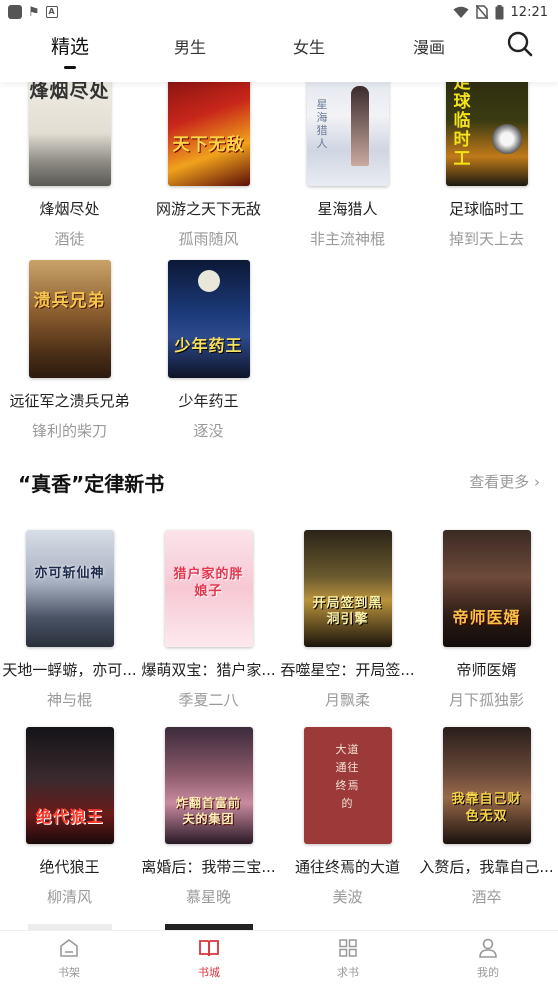 This screenshot has height=992, width=558. What do you see at coordinates (488, 972) in the screenshot?
I see `nav-label: 我的` at bounding box center [488, 972].